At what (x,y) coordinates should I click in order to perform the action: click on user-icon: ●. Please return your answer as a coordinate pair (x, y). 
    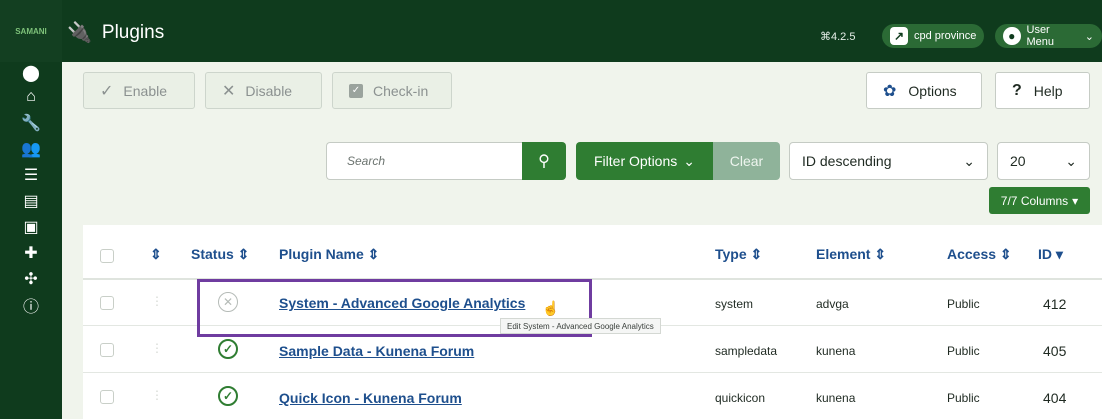
    Looking at the image, I should click on (1012, 36).